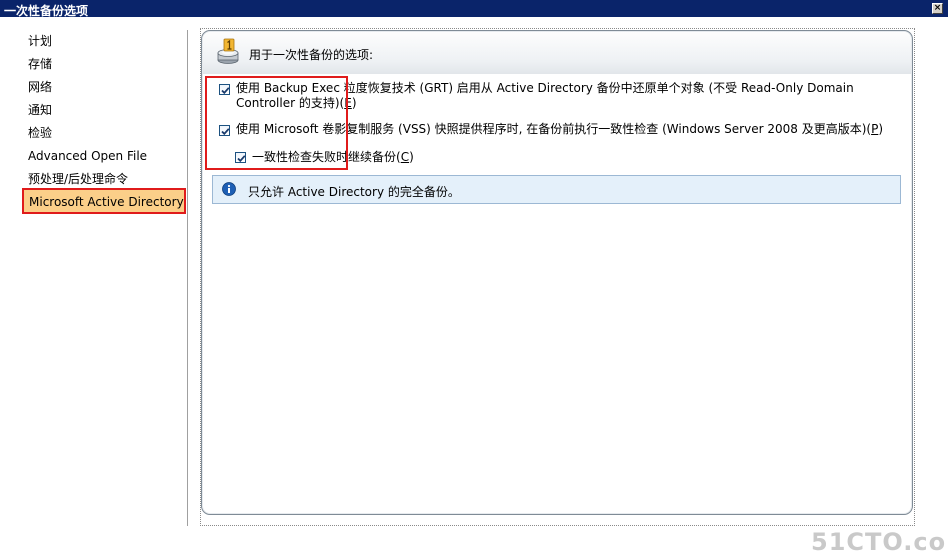 The image size is (948, 556). What do you see at coordinates (104, 201) in the screenshot?
I see `nav-item-active-directory: Microsoft Active Directory` at bounding box center [104, 201].